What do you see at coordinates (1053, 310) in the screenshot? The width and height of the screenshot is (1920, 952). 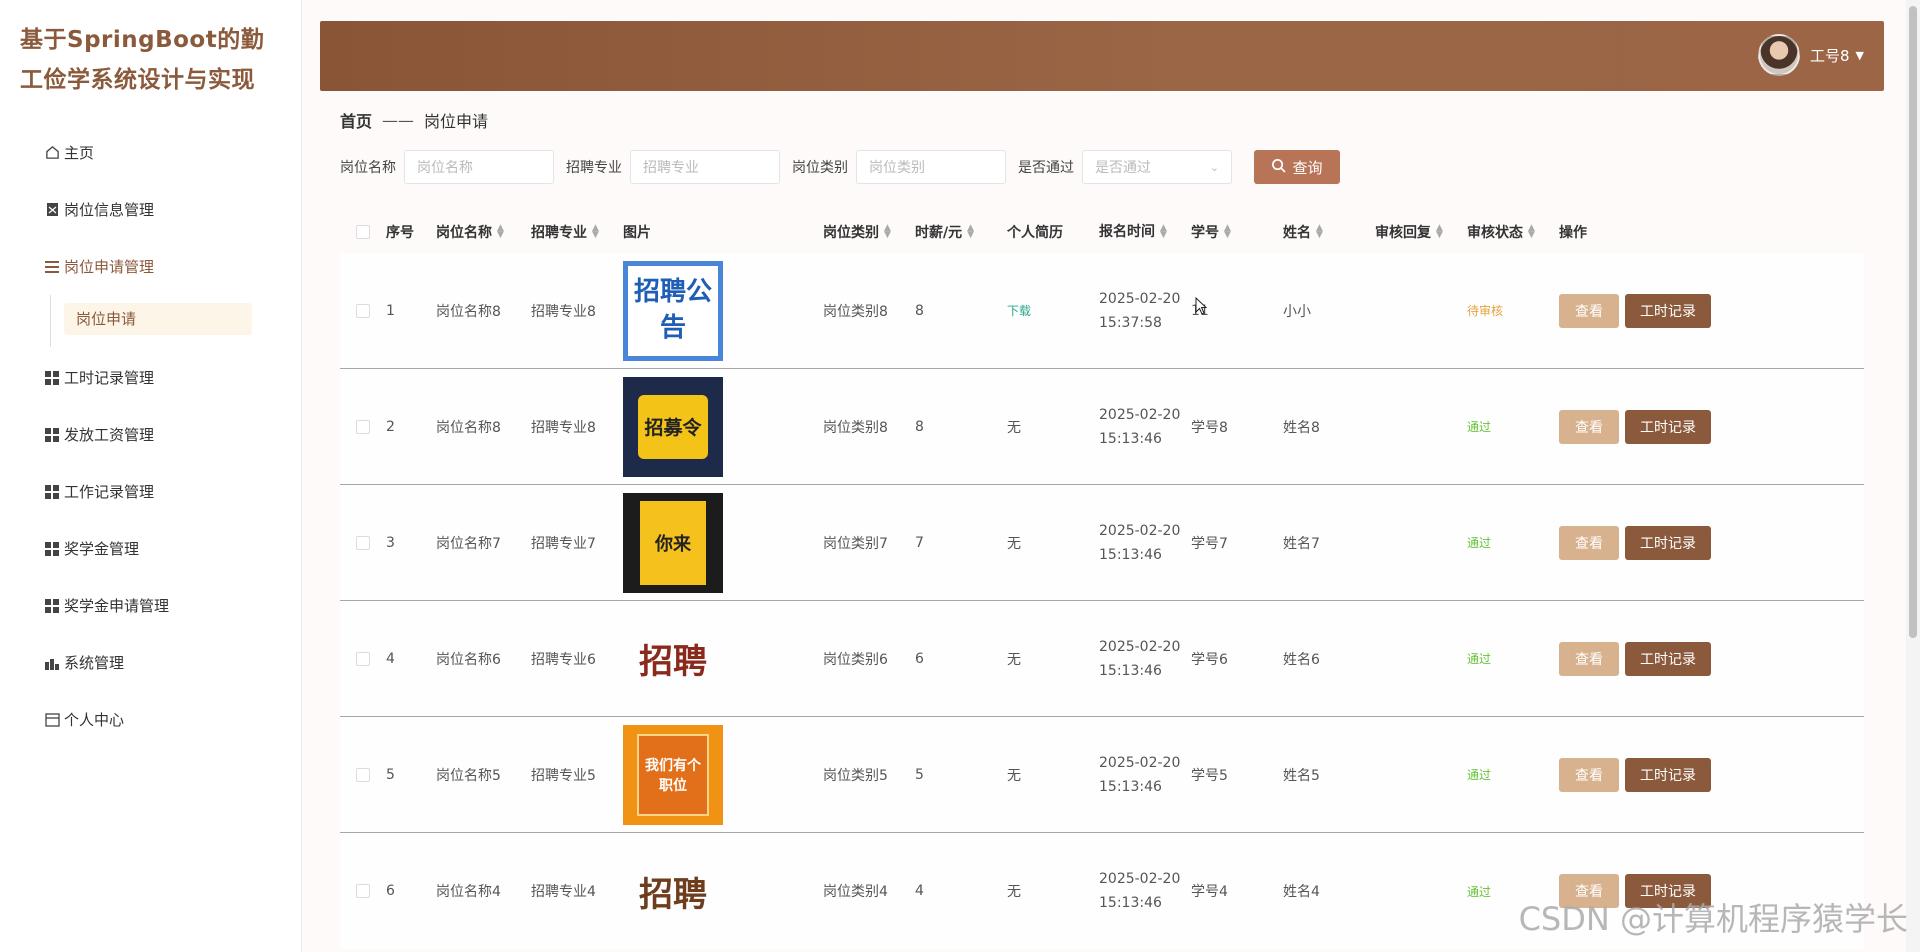 I see `cell-resume: 下载` at bounding box center [1053, 310].